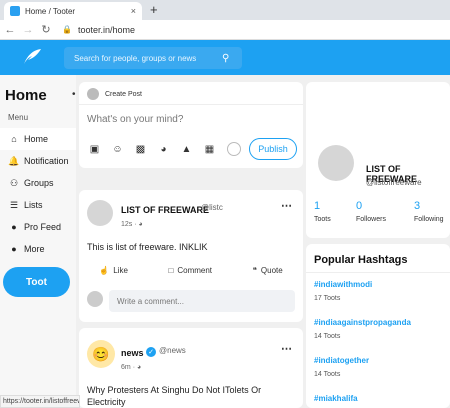  What do you see at coordinates (67, 29) in the screenshot?
I see `lock-icon: 🔒` at bounding box center [67, 29].